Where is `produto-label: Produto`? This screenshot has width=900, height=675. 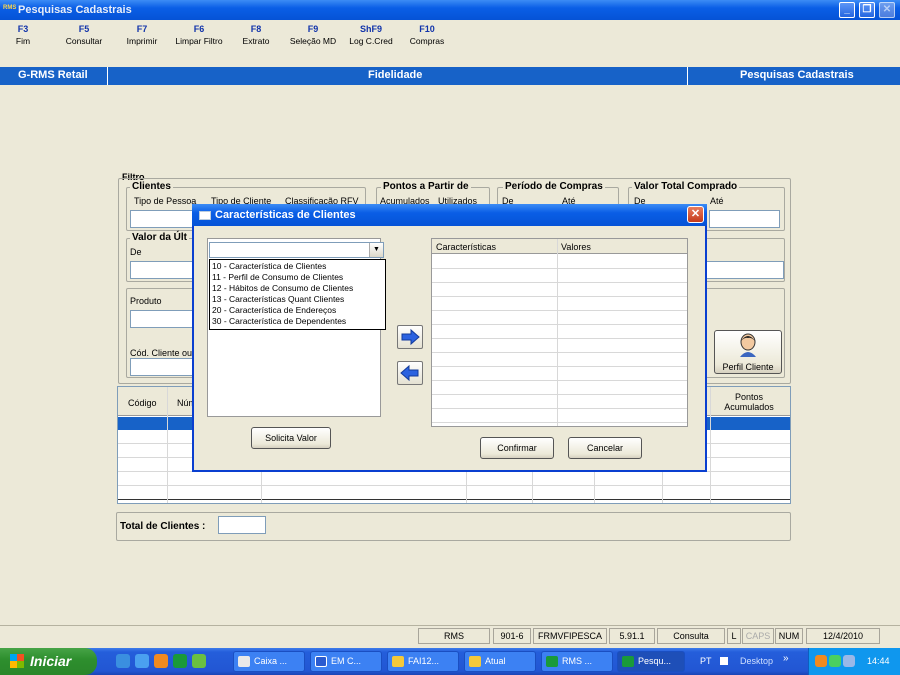
produto-label: Produto is located at coordinates (146, 301).